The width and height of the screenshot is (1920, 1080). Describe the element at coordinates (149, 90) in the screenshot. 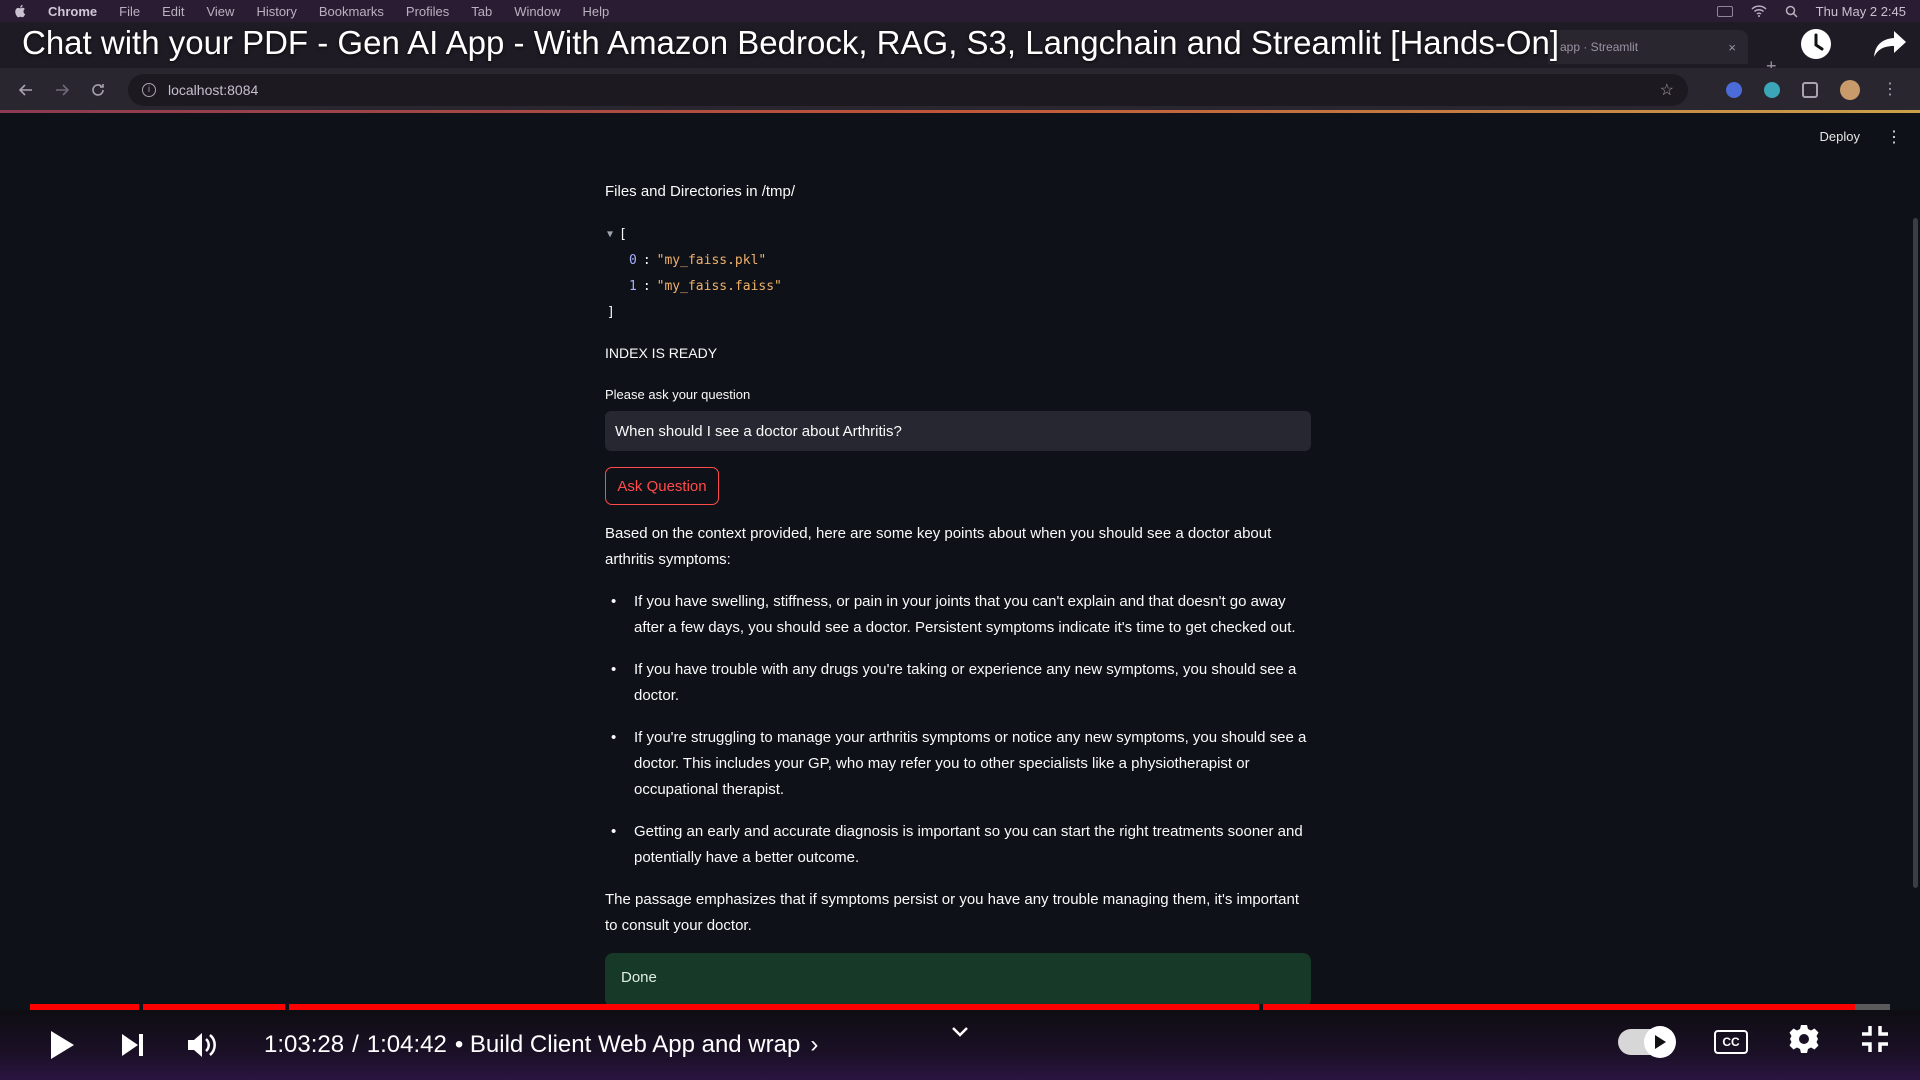

I see `site-info-icon: i` at that location.